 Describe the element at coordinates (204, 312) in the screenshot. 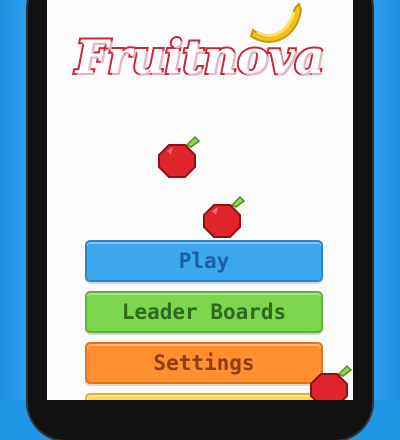

I see `leaderboards-button: Leader Boards` at that location.